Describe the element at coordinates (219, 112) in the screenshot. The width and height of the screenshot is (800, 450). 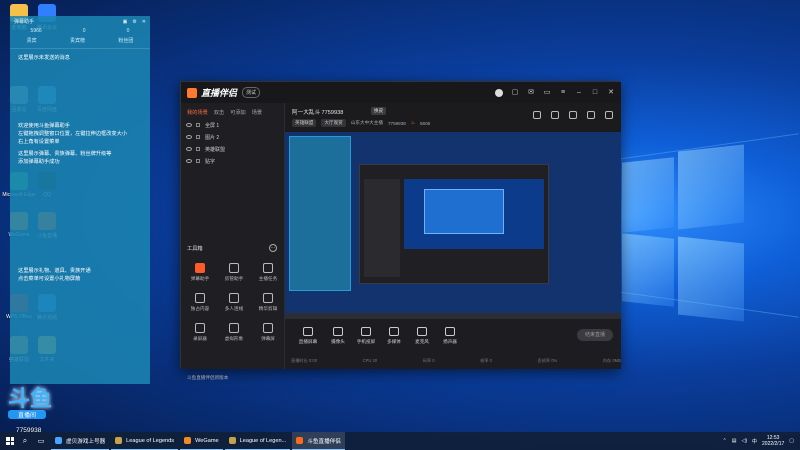
I see `tab-scene: 双击` at that location.